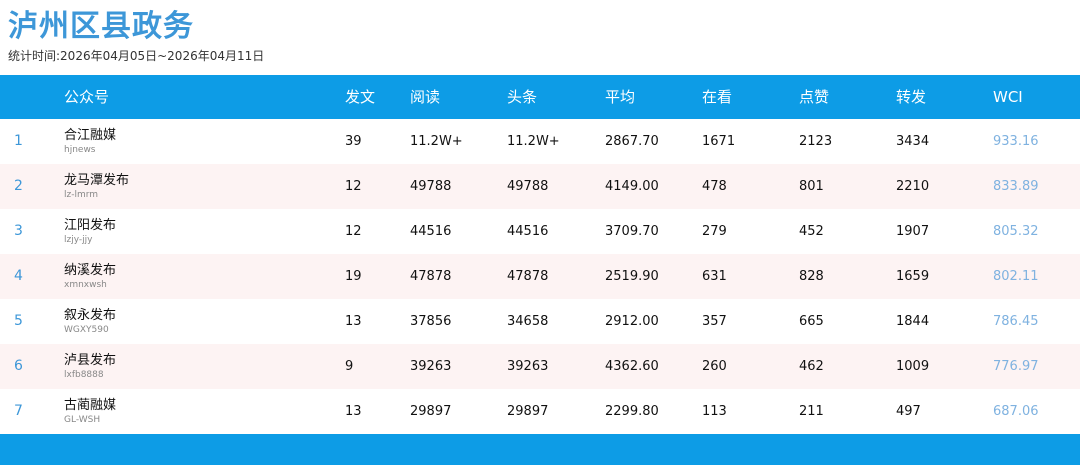 This screenshot has width=1080, height=465. What do you see at coordinates (913, 366) in the screenshot?
I see `share-cell: 1009` at bounding box center [913, 366].